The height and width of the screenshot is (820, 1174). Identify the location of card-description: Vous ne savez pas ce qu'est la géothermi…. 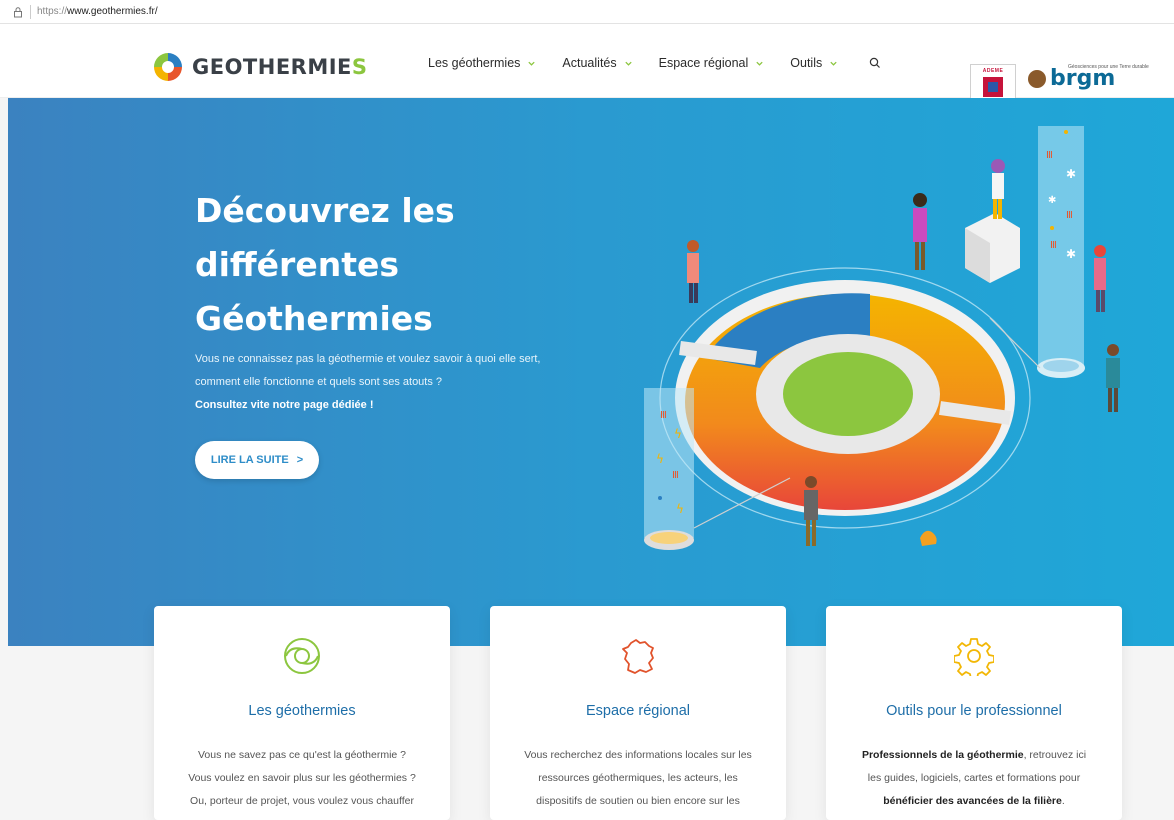
(302, 778).